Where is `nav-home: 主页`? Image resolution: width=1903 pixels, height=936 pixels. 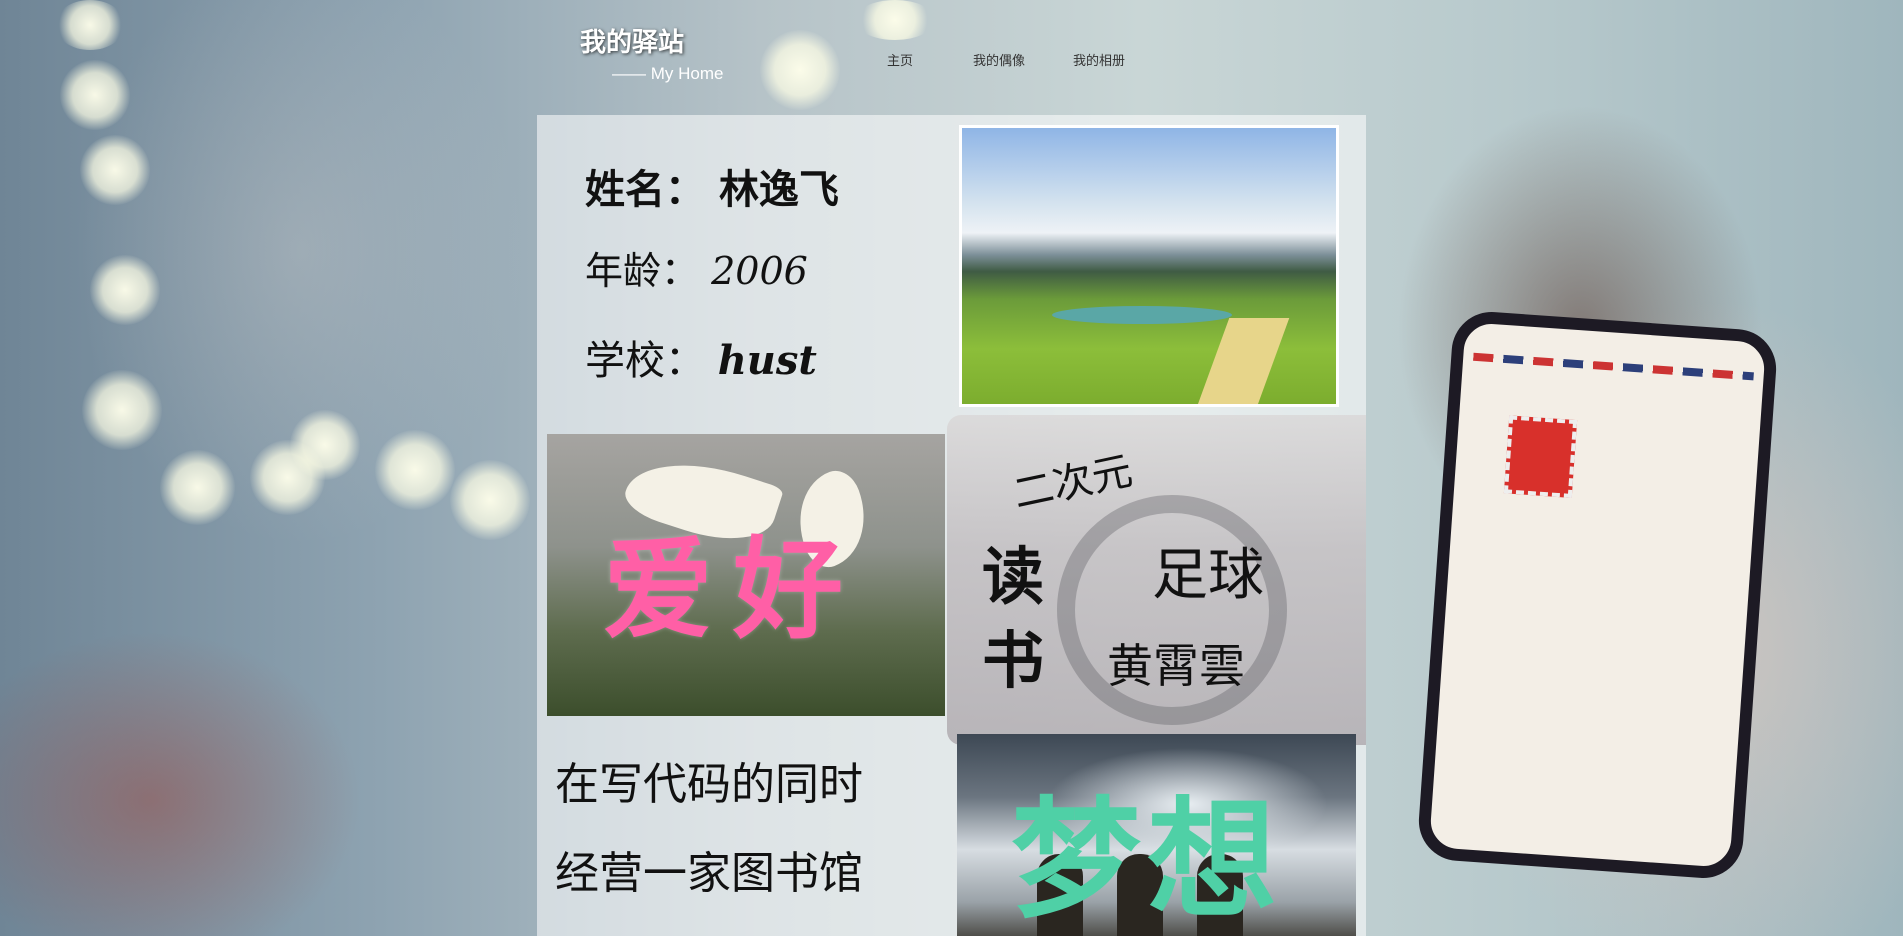 nav-home: 主页 is located at coordinates (900, 59).